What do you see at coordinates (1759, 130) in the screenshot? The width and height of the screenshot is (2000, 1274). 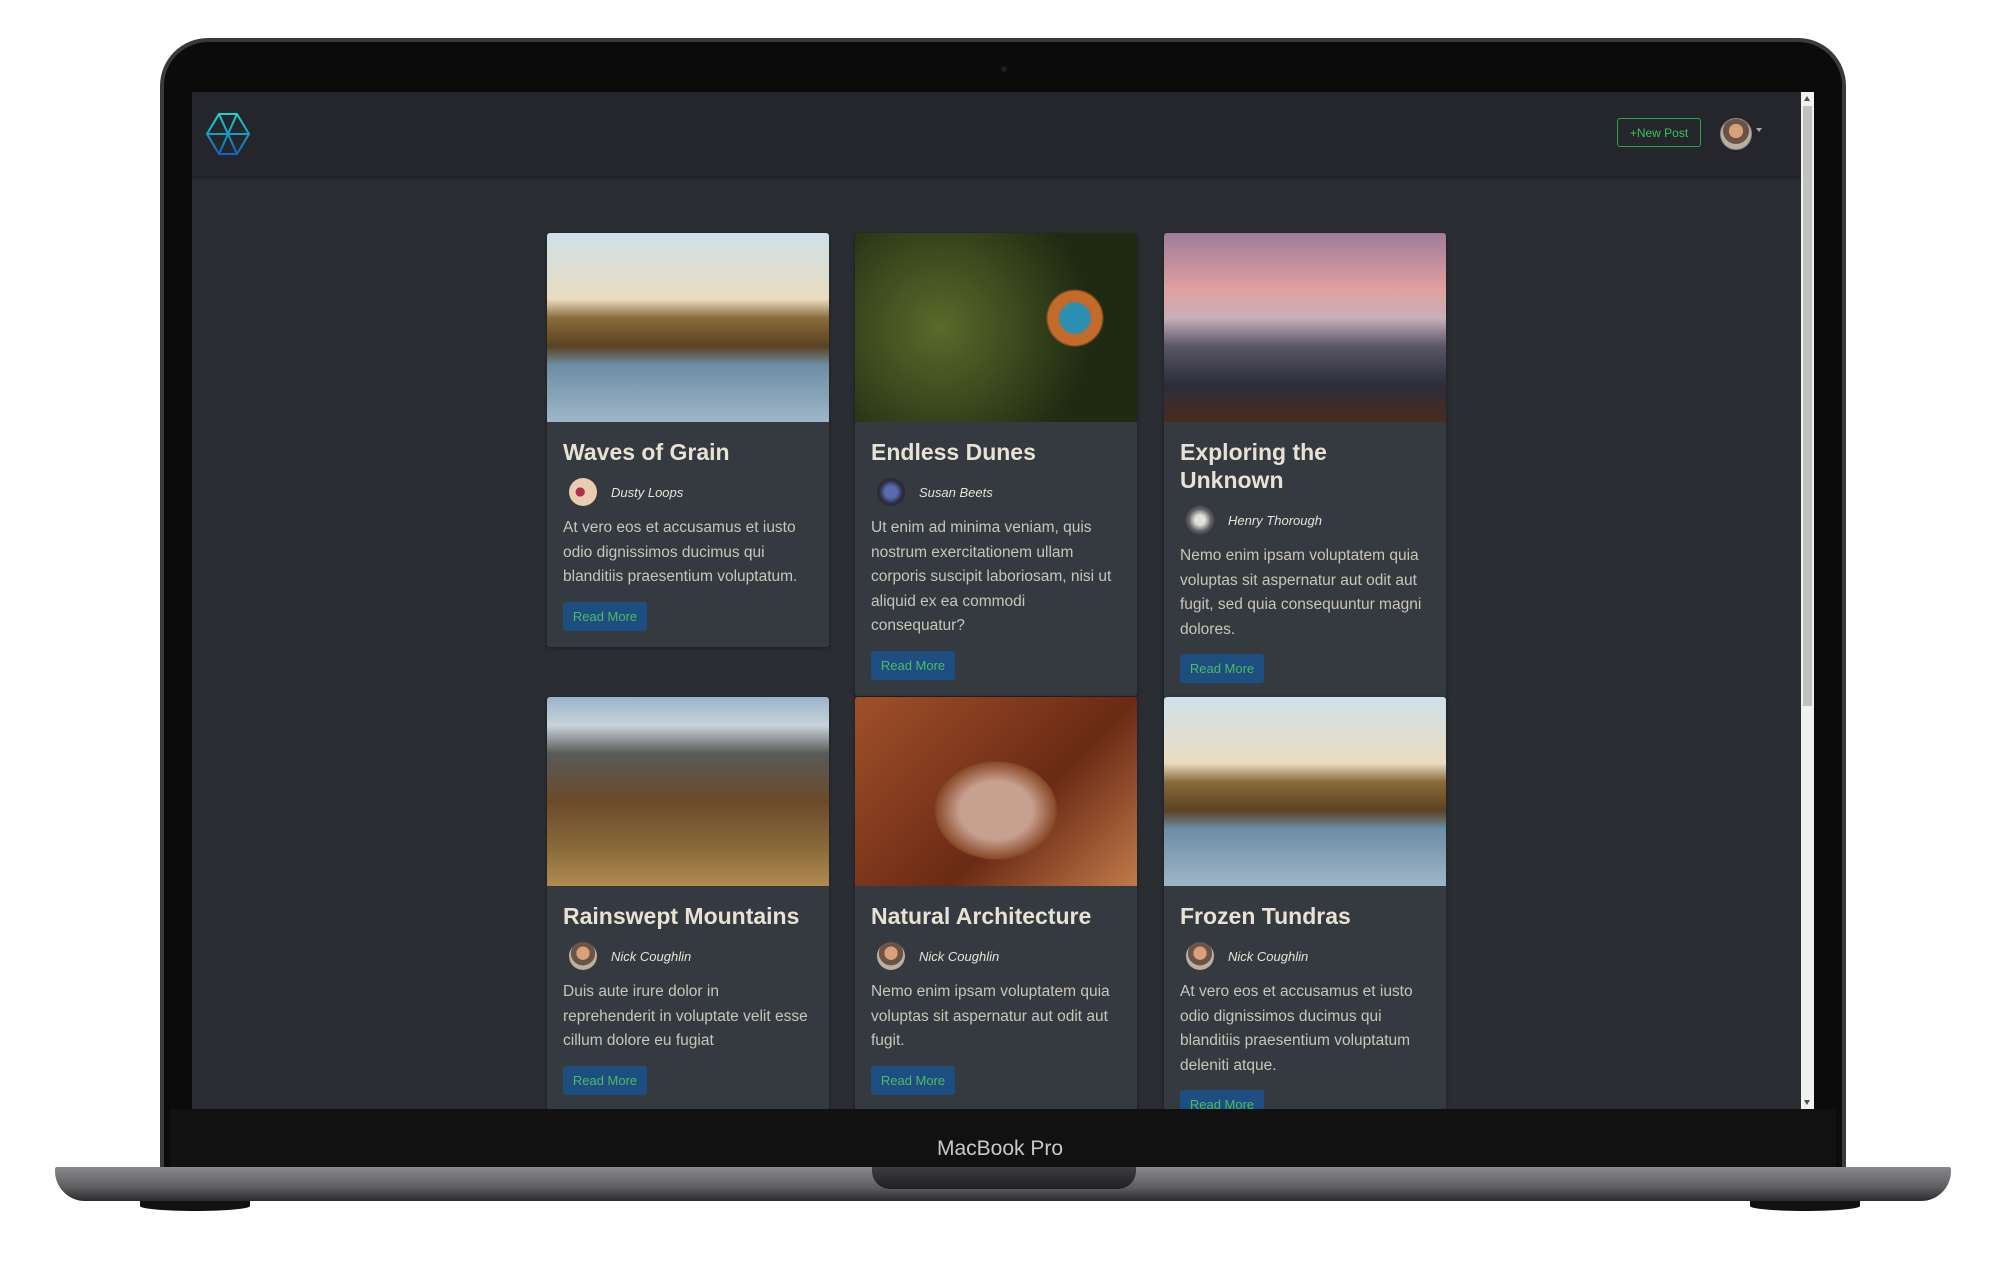 I see `caret-down-icon` at bounding box center [1759, 130].